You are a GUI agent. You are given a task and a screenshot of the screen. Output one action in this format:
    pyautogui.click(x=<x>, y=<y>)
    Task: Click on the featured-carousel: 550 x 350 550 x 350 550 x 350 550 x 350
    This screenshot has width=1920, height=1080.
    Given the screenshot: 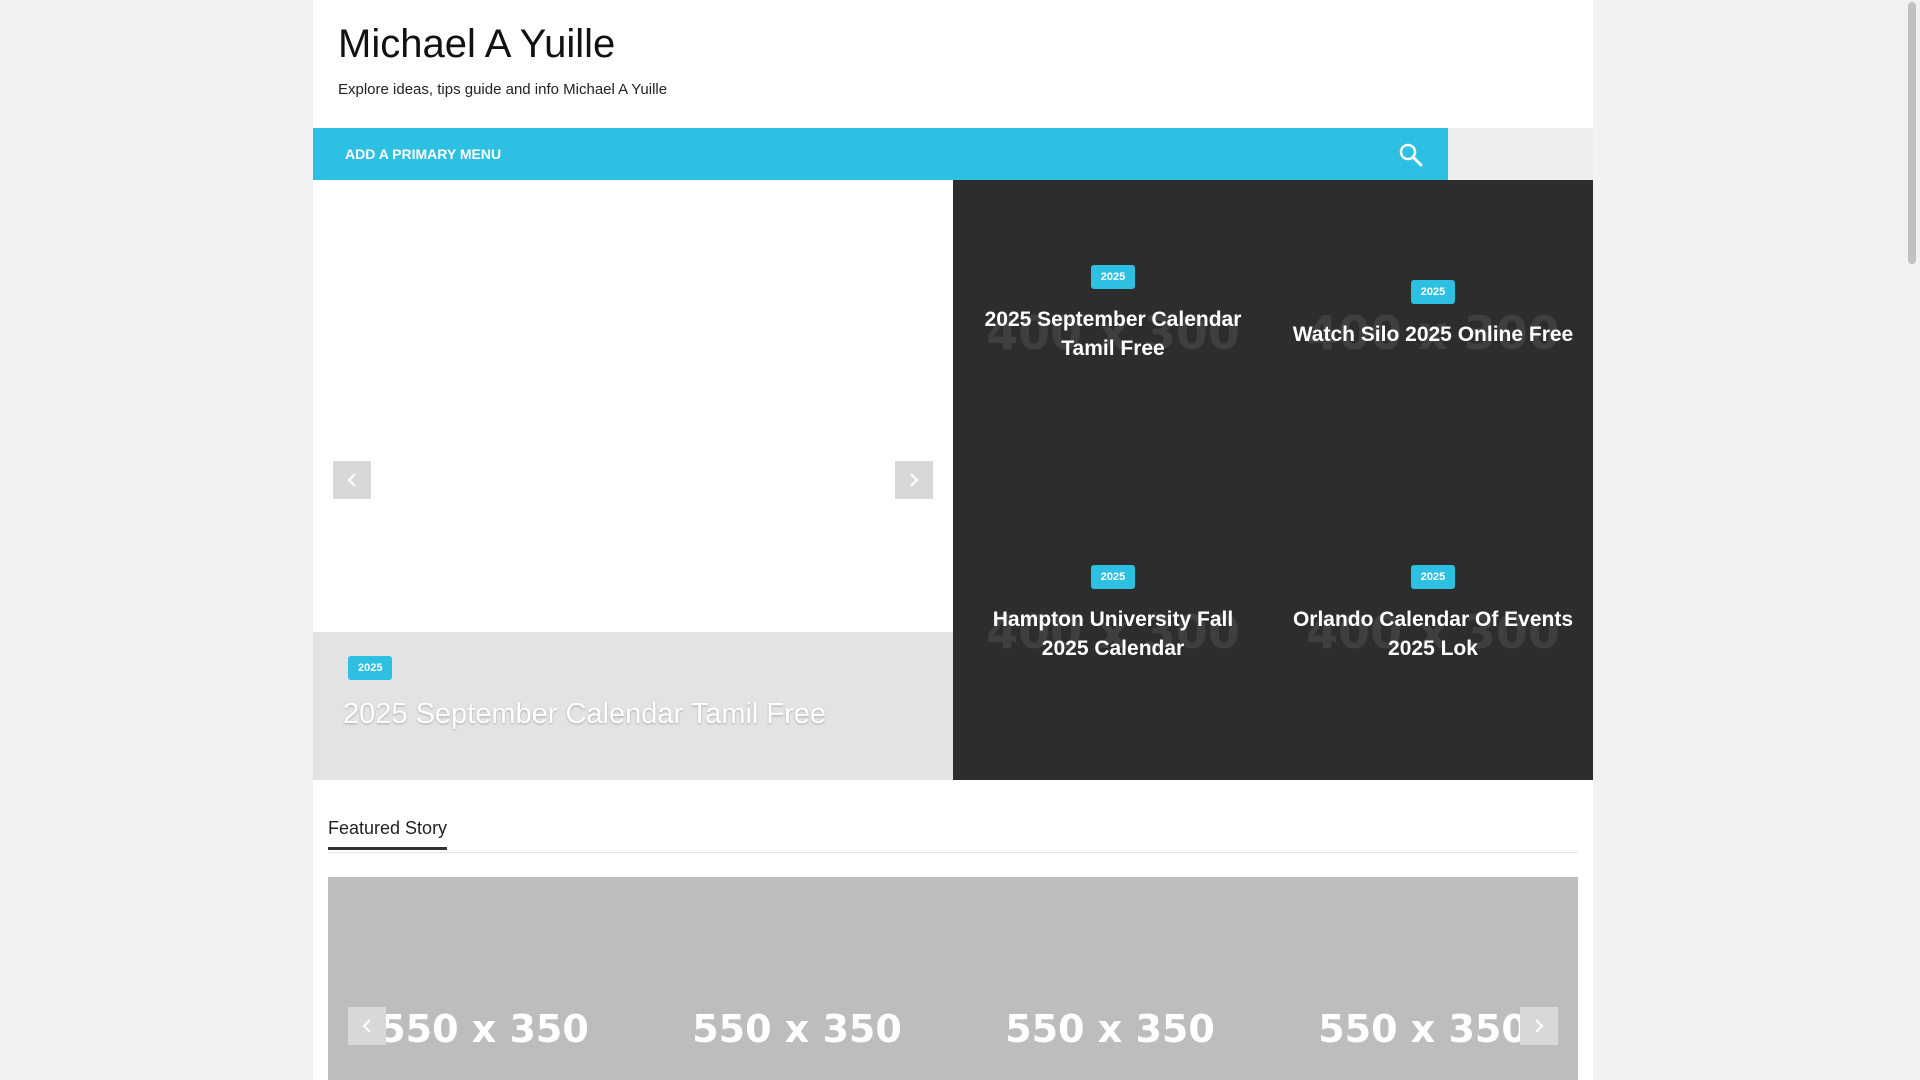 What is the action you would take?
    pyautogui.click(x=953, y=978)
    